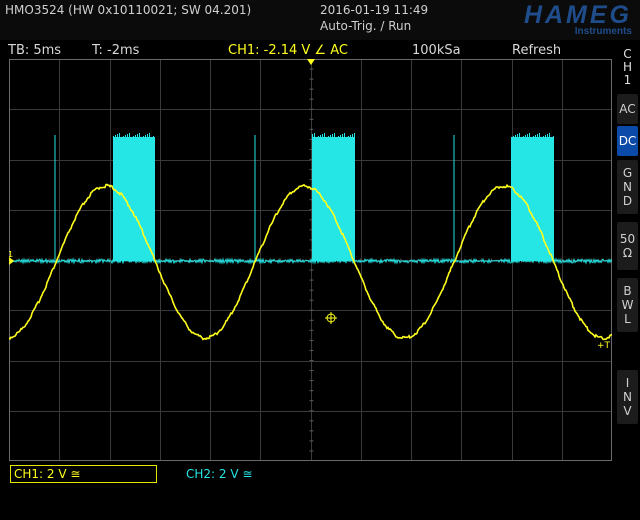  Describe the element at coordinates (128, 10) in the screenshot. I see `device-info: HMO3524 (HW 0x10110021; SW 04.201)` at that location.